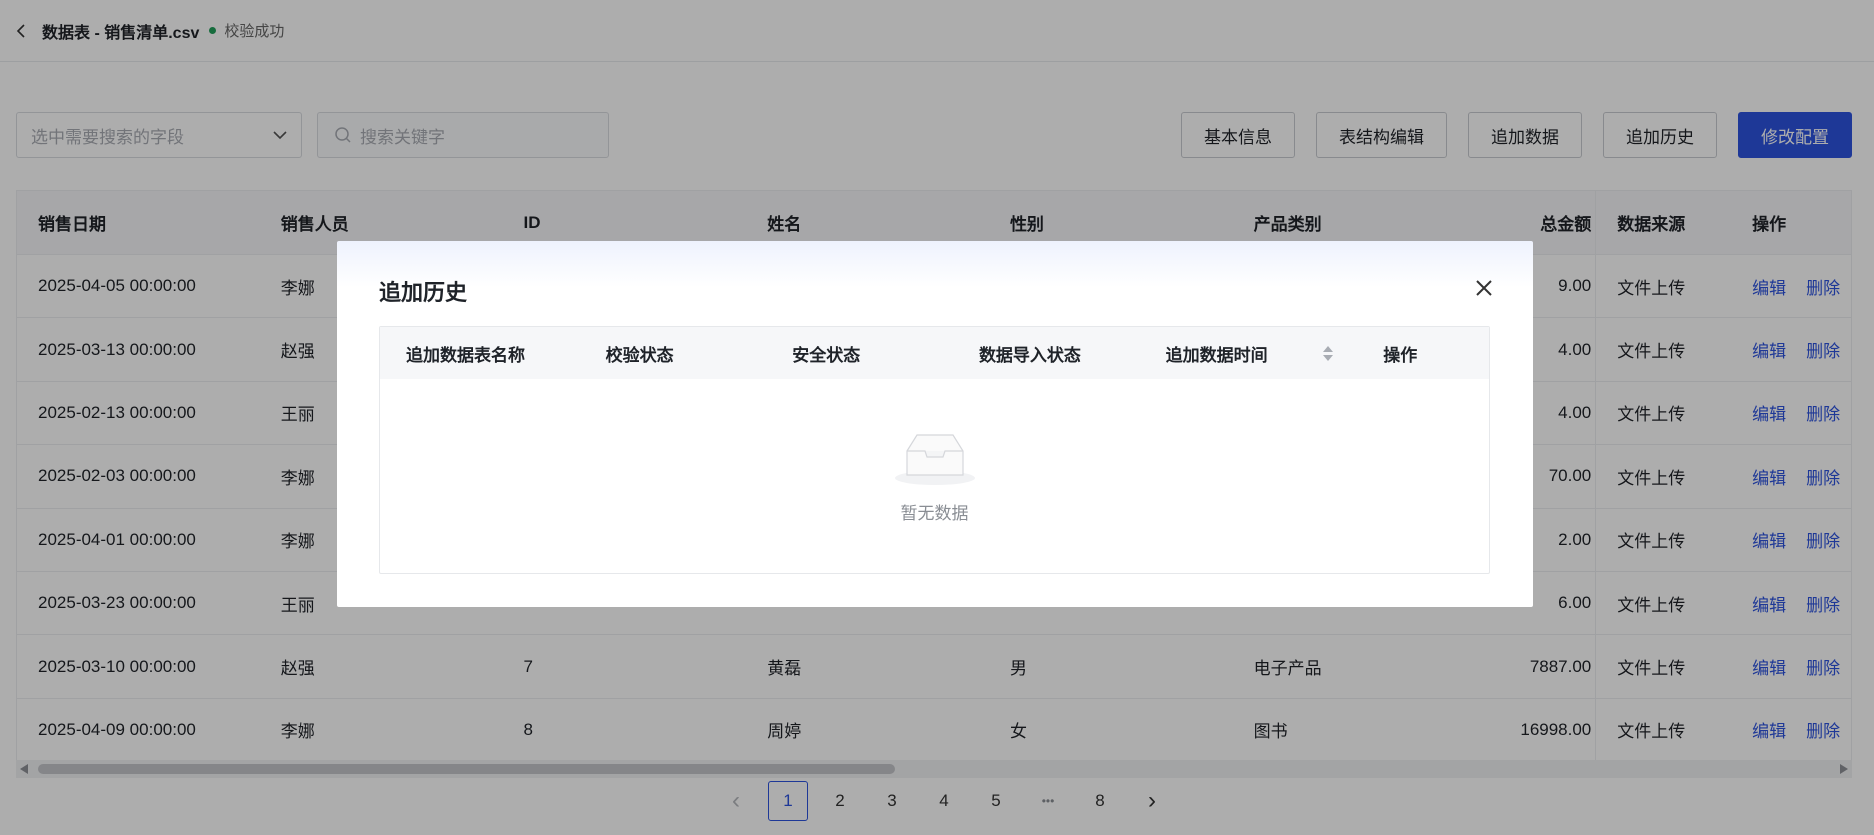  Describe the element at coordinates (465, 355) in the screenshot. I see `column-header: 追加数据表名称` at that location.